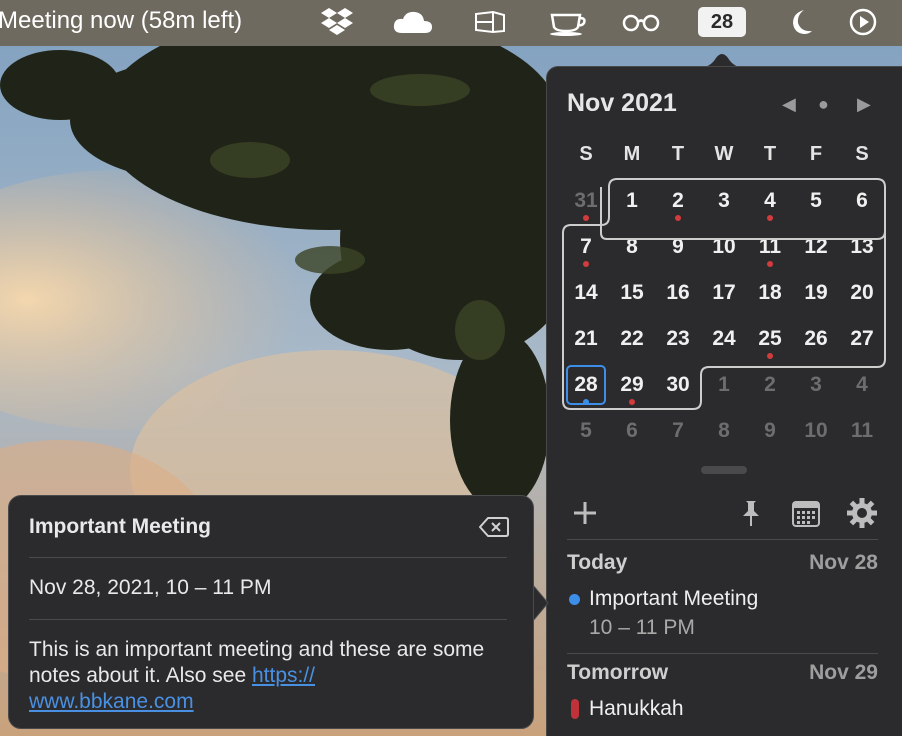  Describe the element at coordinates (673, 599) in the screenshot. I see `today-event-title: Important Meeting` at that location.